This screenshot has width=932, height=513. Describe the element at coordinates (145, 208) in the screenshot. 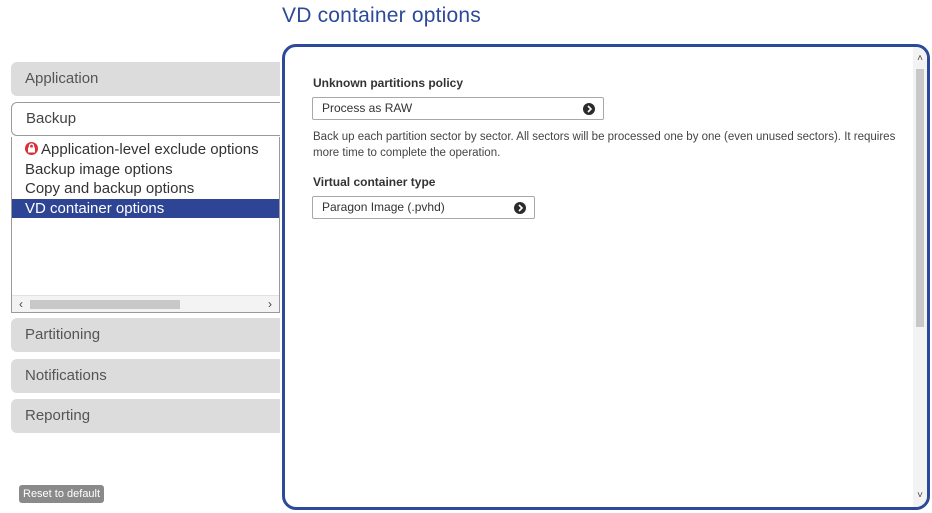

I see `list-item-vd-container-options: VD container options` at that location.